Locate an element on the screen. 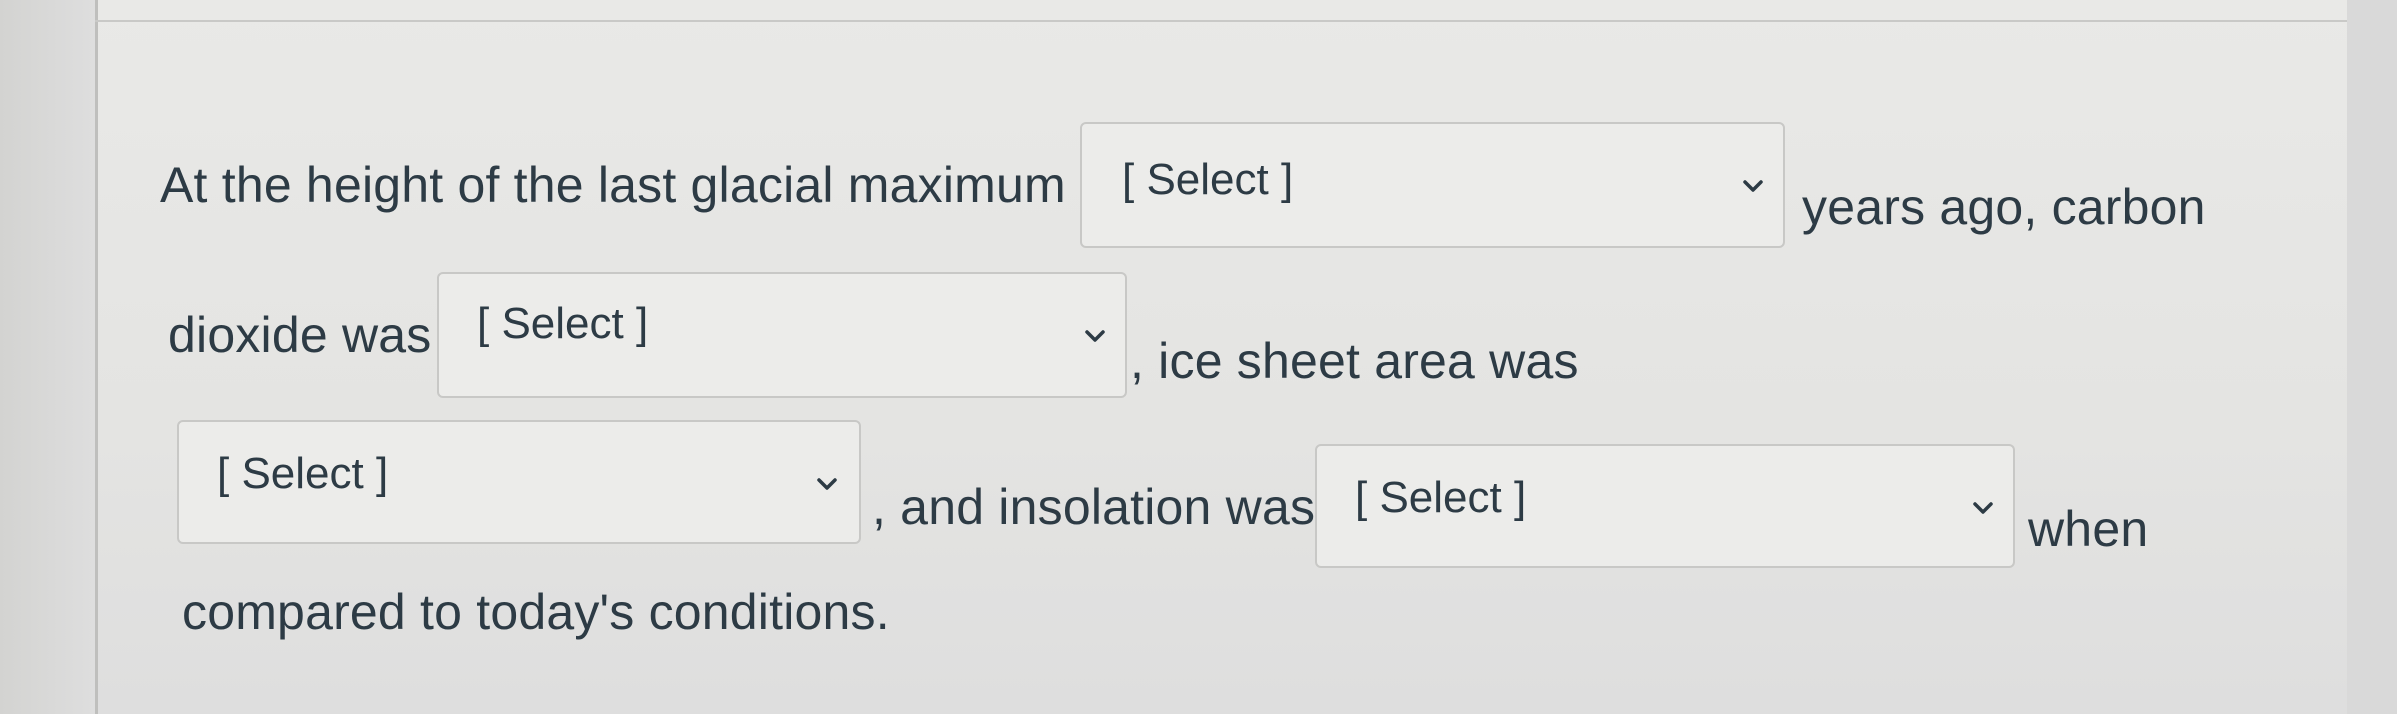 The height and width of the screenshot is (714, 2397). carbon-dioxide-select: [ Select ] is located at coordinates (782, 335).